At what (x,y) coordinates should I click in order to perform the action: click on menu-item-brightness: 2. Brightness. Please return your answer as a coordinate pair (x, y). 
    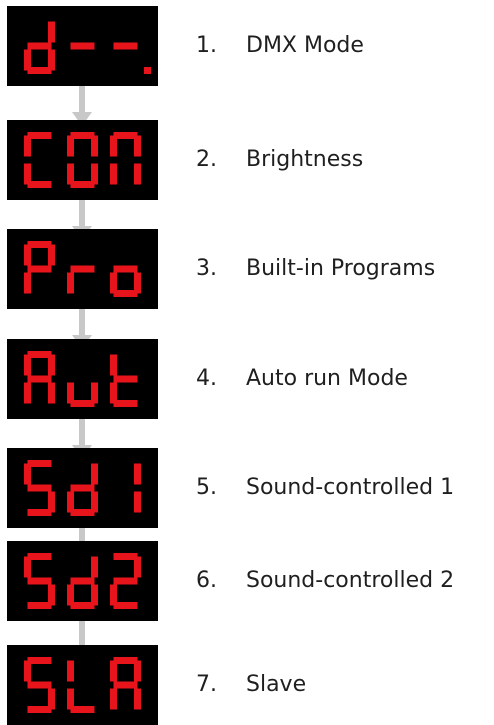
    Looking at the image, I should click on (247, 160).